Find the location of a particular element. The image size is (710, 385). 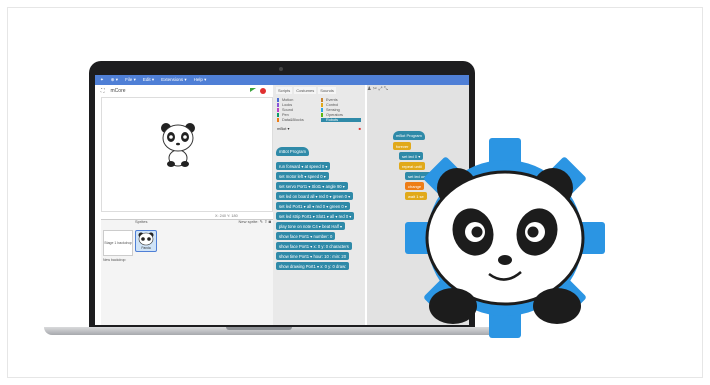

app-logo-icon: ✦ is located at coordinates (102, 80).